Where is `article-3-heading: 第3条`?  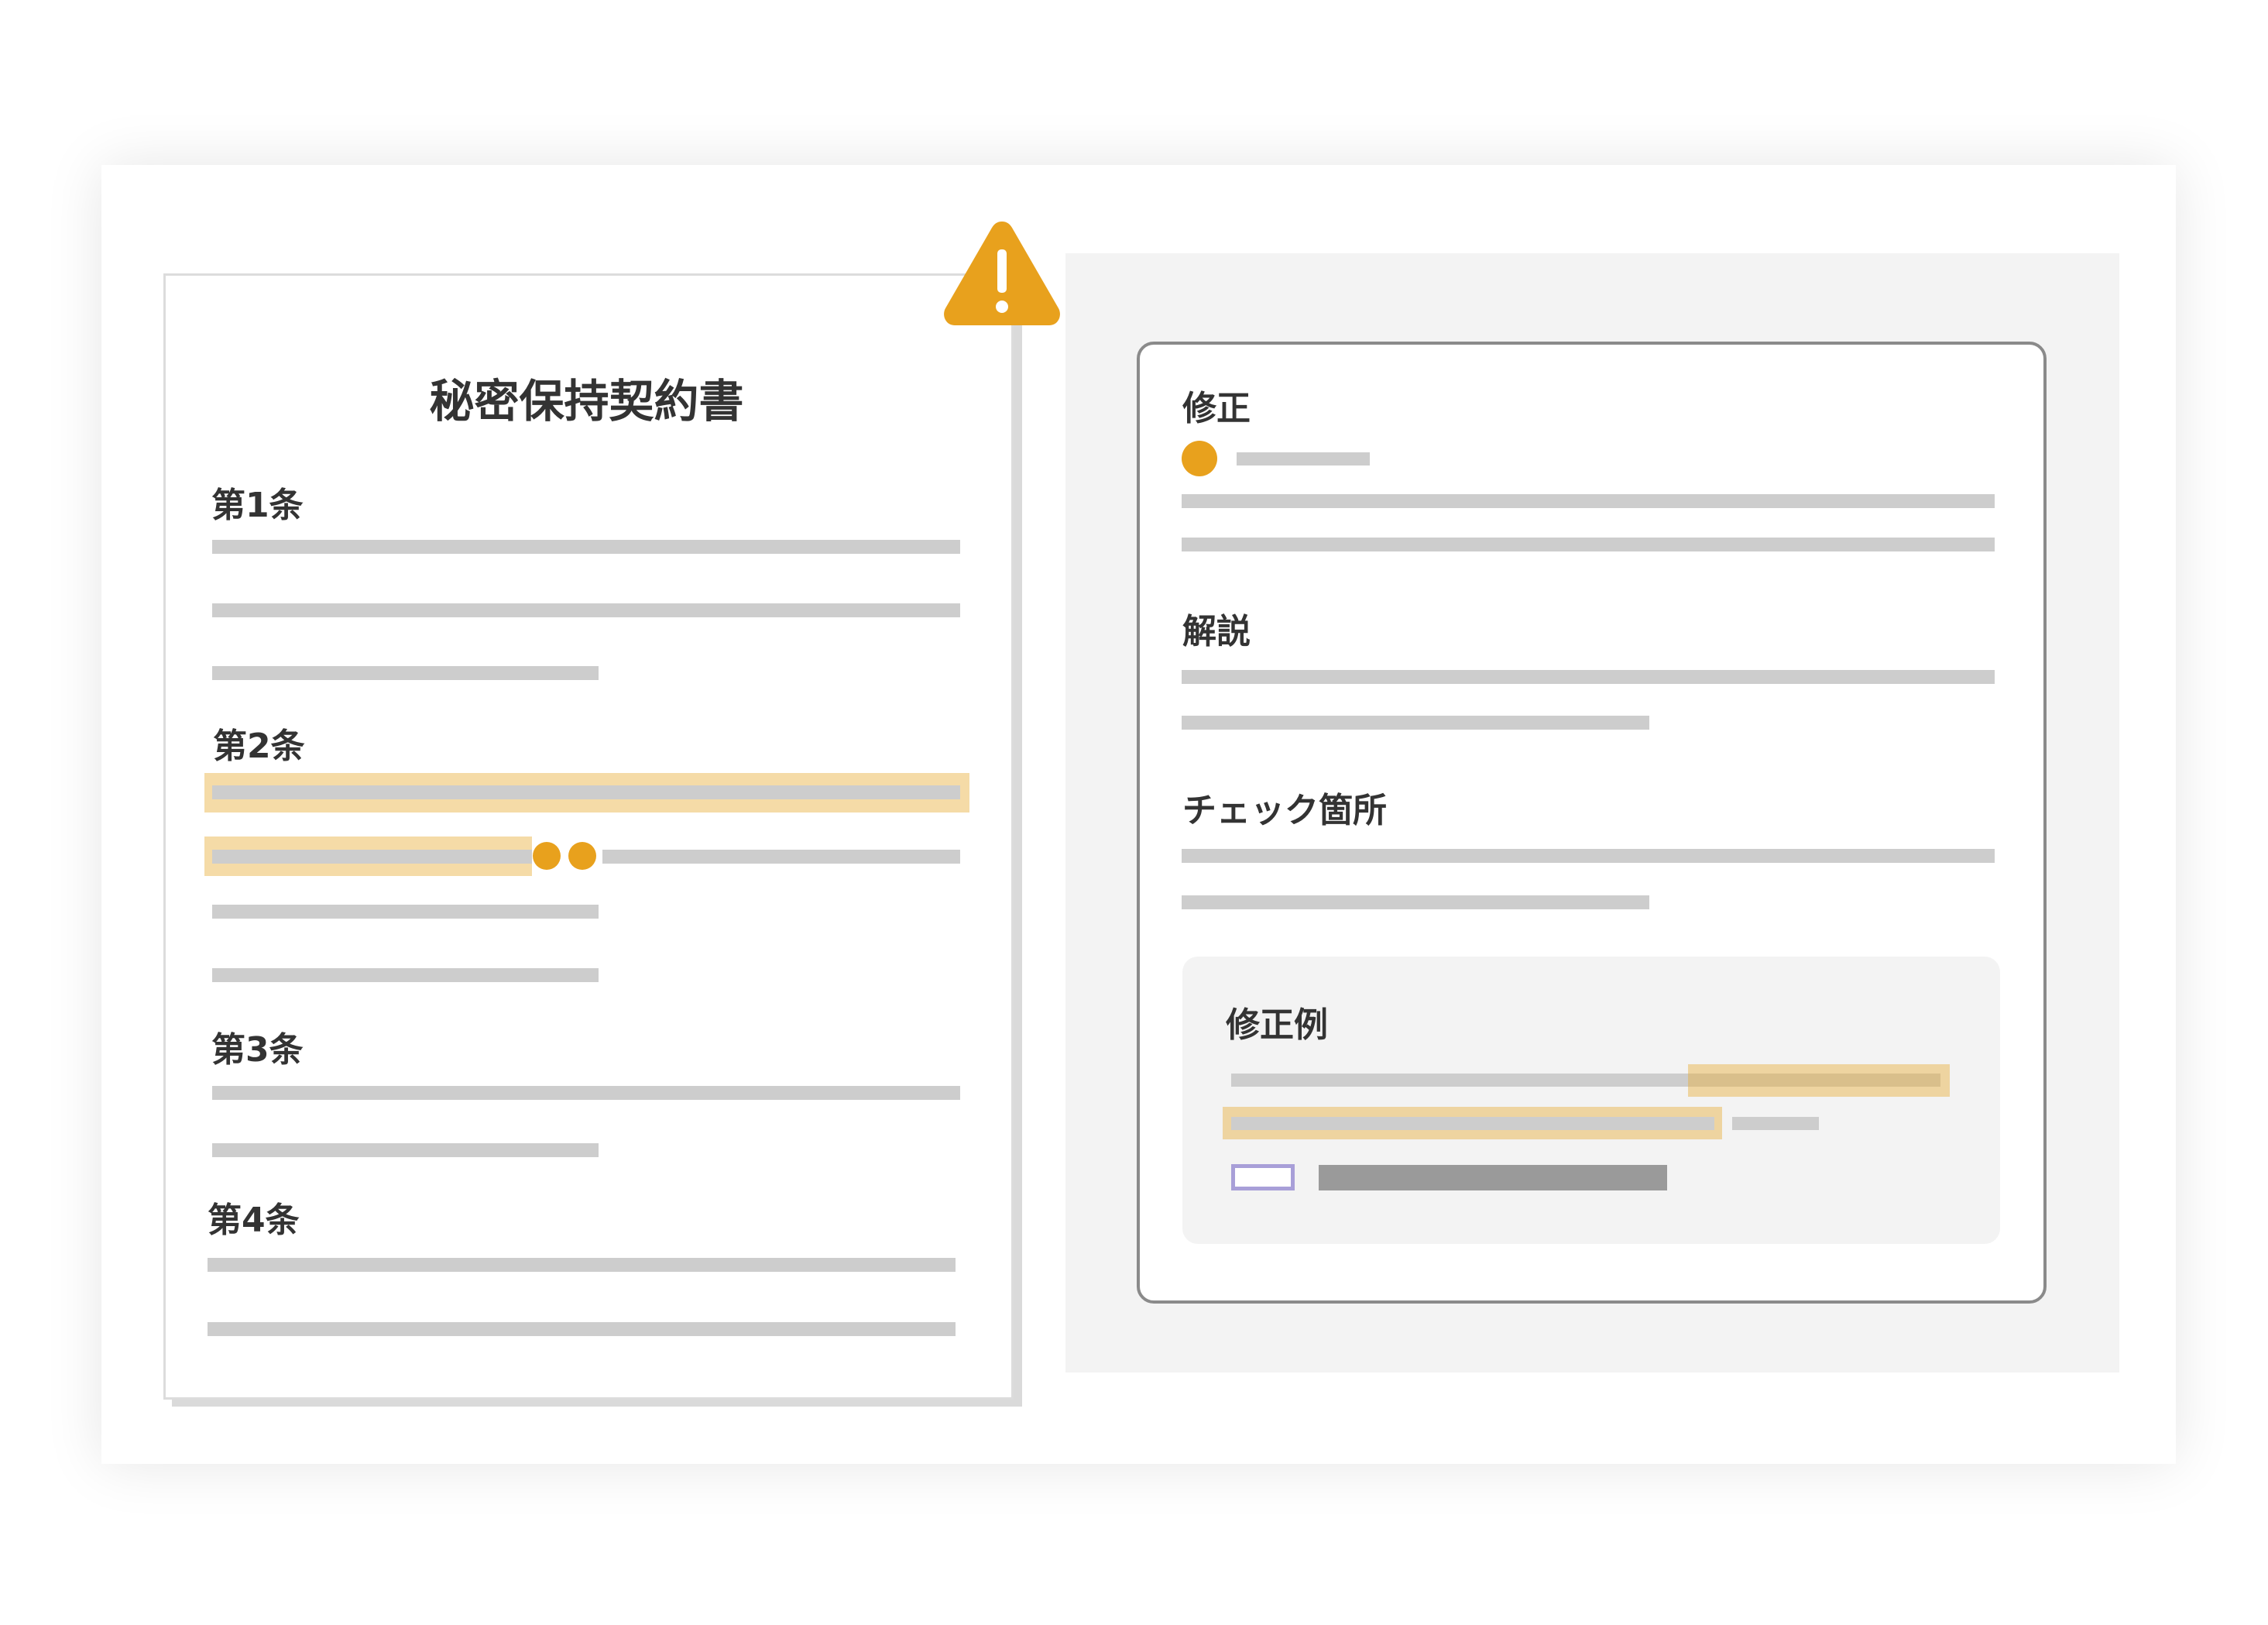
article-3-heading: 第3条 is located at coordinates (257, 1050).